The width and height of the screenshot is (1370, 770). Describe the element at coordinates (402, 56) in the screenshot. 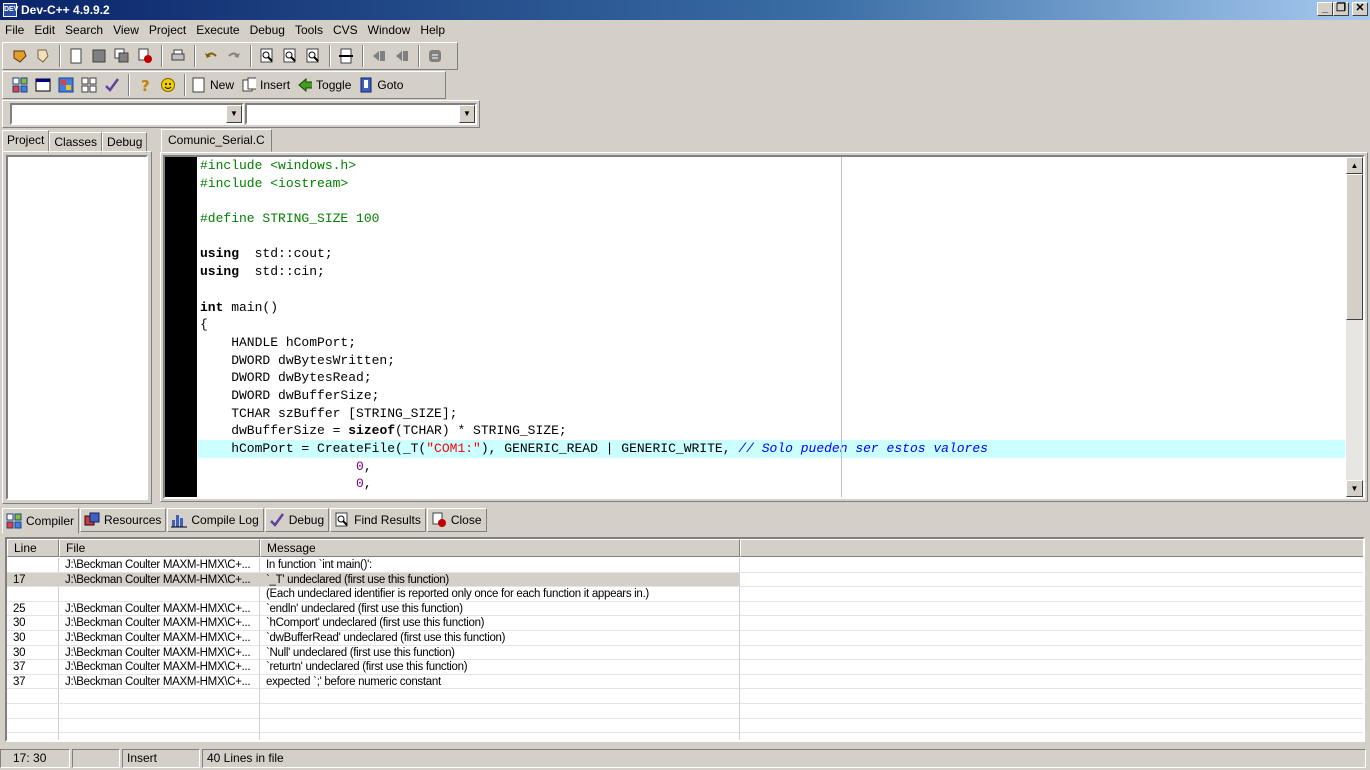

I see `unindent-icon` at that location.